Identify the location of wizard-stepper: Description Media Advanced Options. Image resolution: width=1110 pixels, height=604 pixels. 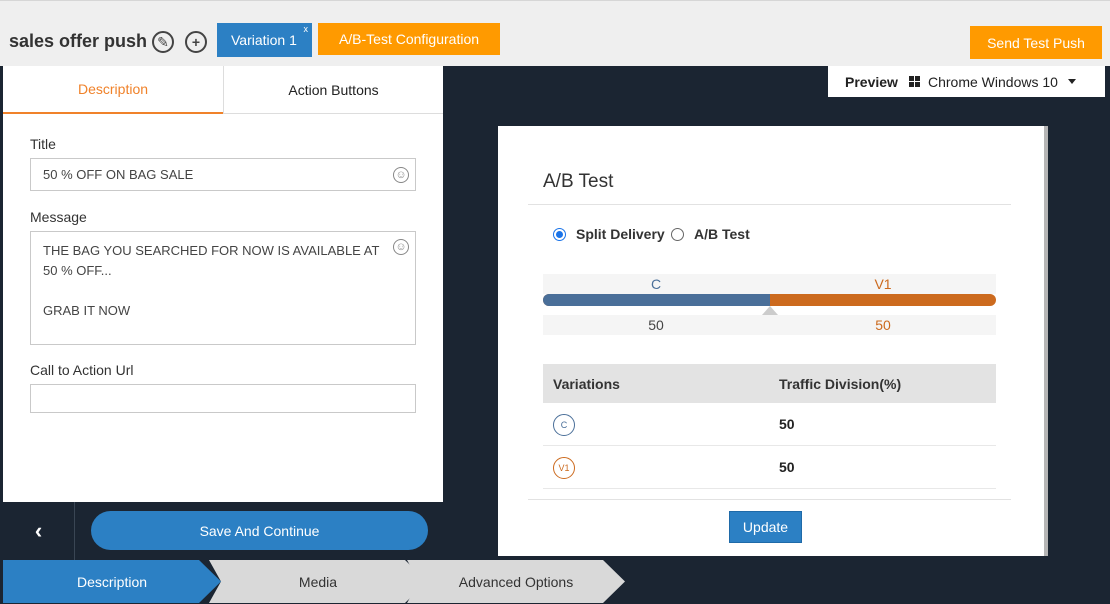
(556, 581).